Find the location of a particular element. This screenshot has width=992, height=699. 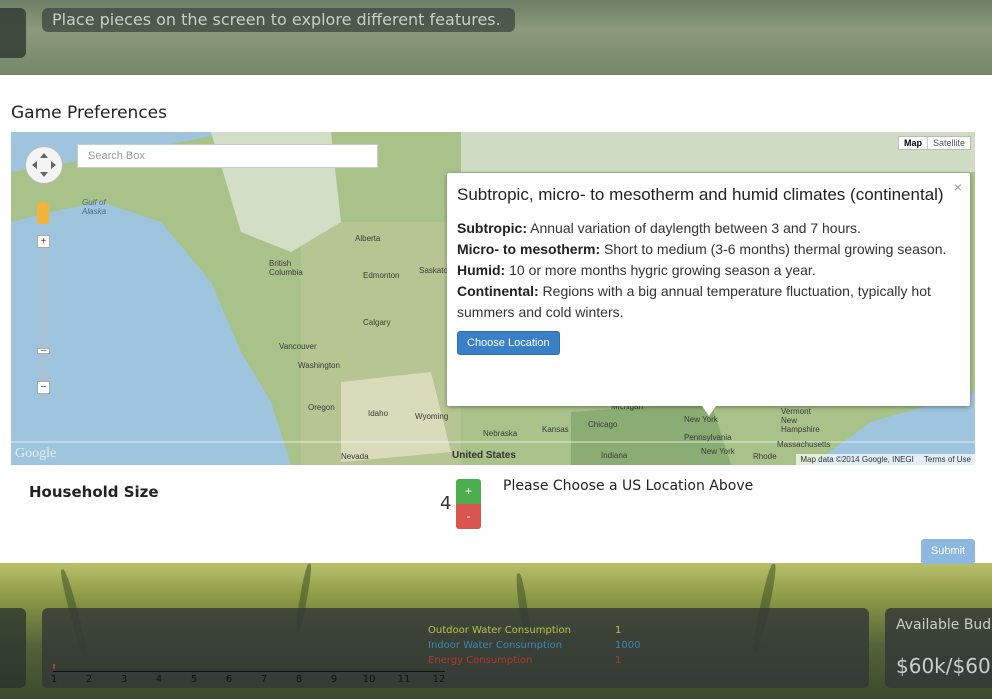

legend-outdoor-water: Outdoor Water Consumption is located at coordinates (499, 630).